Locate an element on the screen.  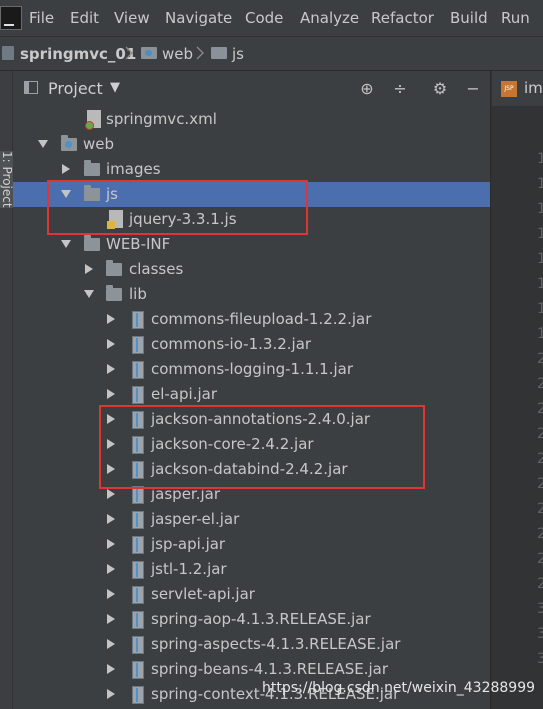
menu-refactor: Refactor is located at coordinates (402, 18).